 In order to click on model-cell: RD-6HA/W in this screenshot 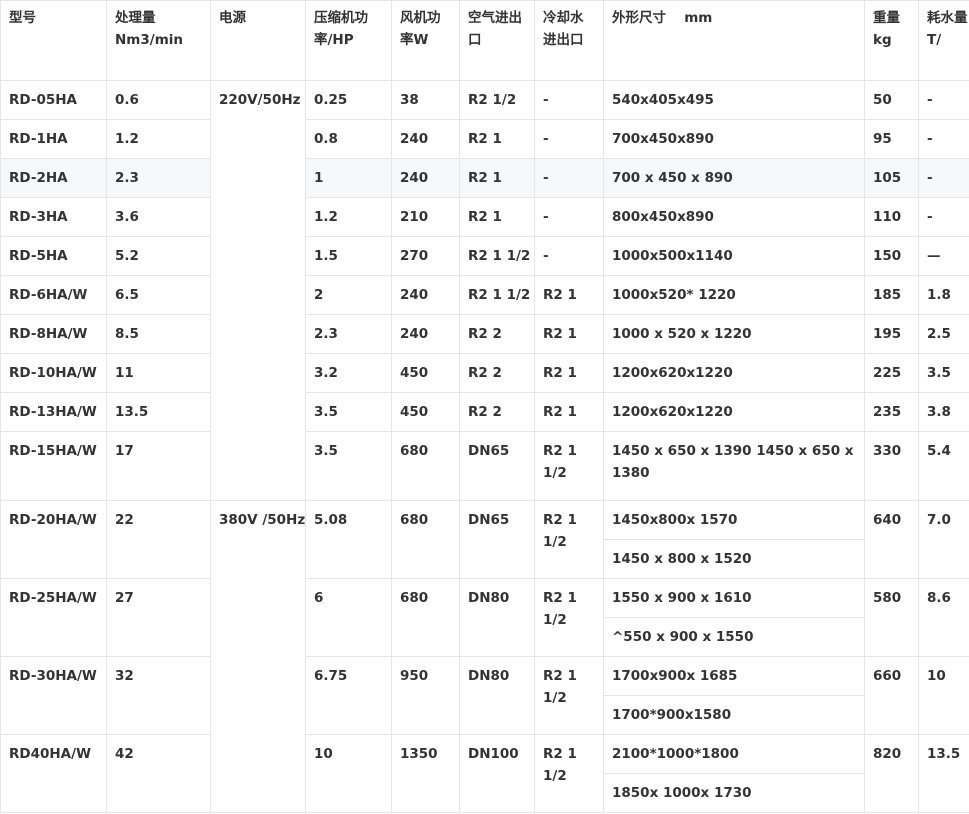, I will do `click(53, 295)`.